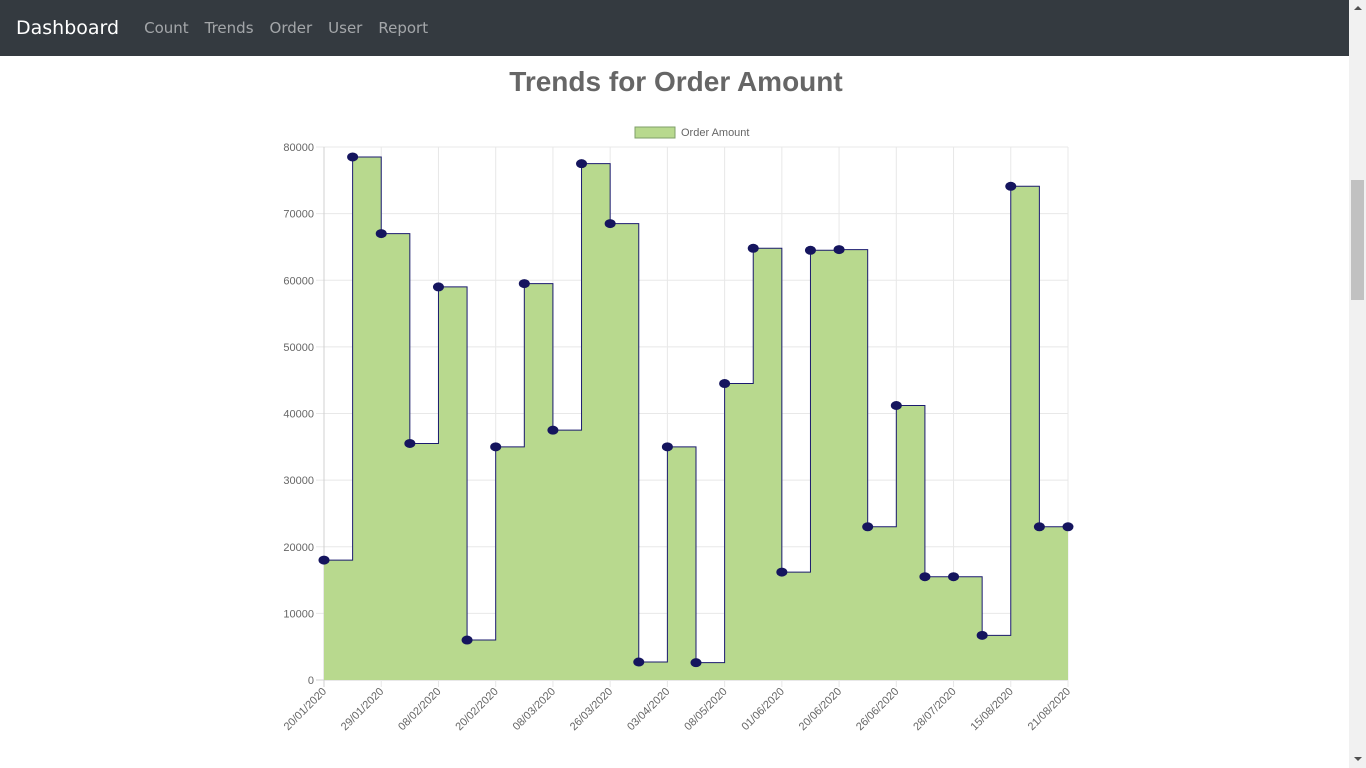  What do you see at coordinates (655, 132) in the screenshot?
I see `legend-swatch` at bounding box center [655, 132].